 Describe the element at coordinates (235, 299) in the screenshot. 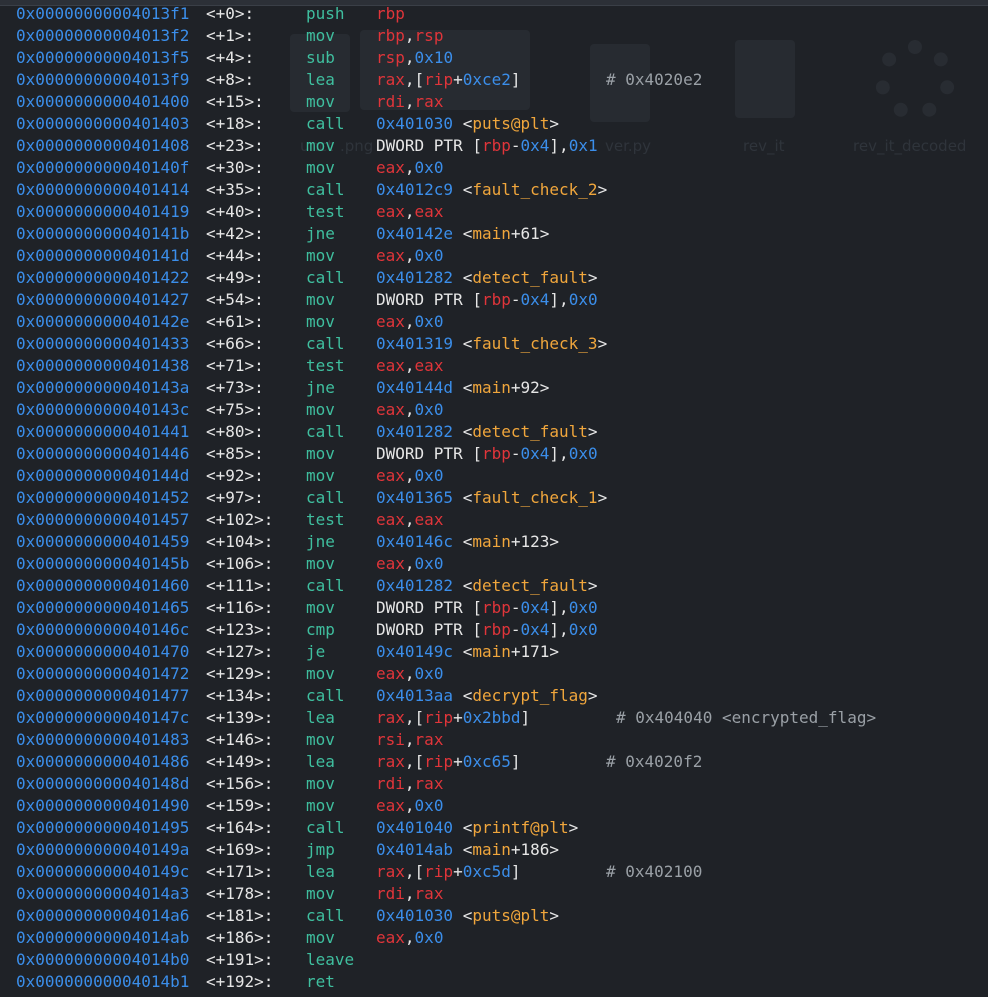

I see `instruction-offset: <+54>:` at that location.